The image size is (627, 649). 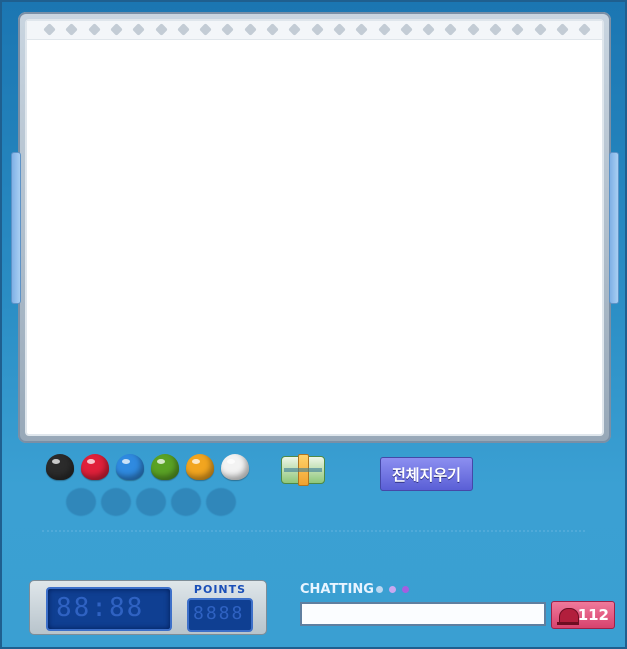 What do you see at coordinates (568, 616) in the screenshot?
I see `bell-icon` at bounding box center [568, 616].